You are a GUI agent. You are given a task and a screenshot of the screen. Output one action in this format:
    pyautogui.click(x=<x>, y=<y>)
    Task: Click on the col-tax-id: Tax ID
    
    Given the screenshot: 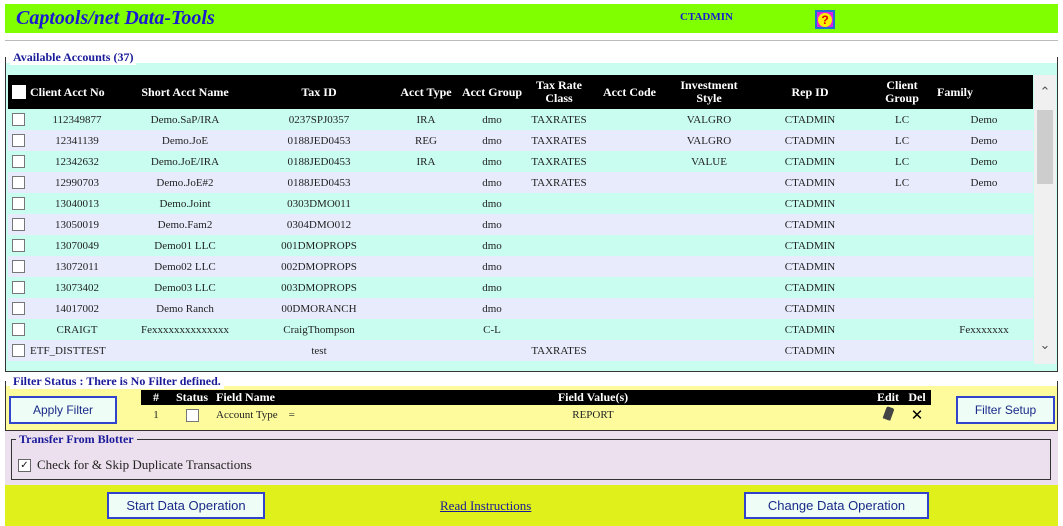 What is the action you would take?
    pyautogui.click(x=319, y=92)
    